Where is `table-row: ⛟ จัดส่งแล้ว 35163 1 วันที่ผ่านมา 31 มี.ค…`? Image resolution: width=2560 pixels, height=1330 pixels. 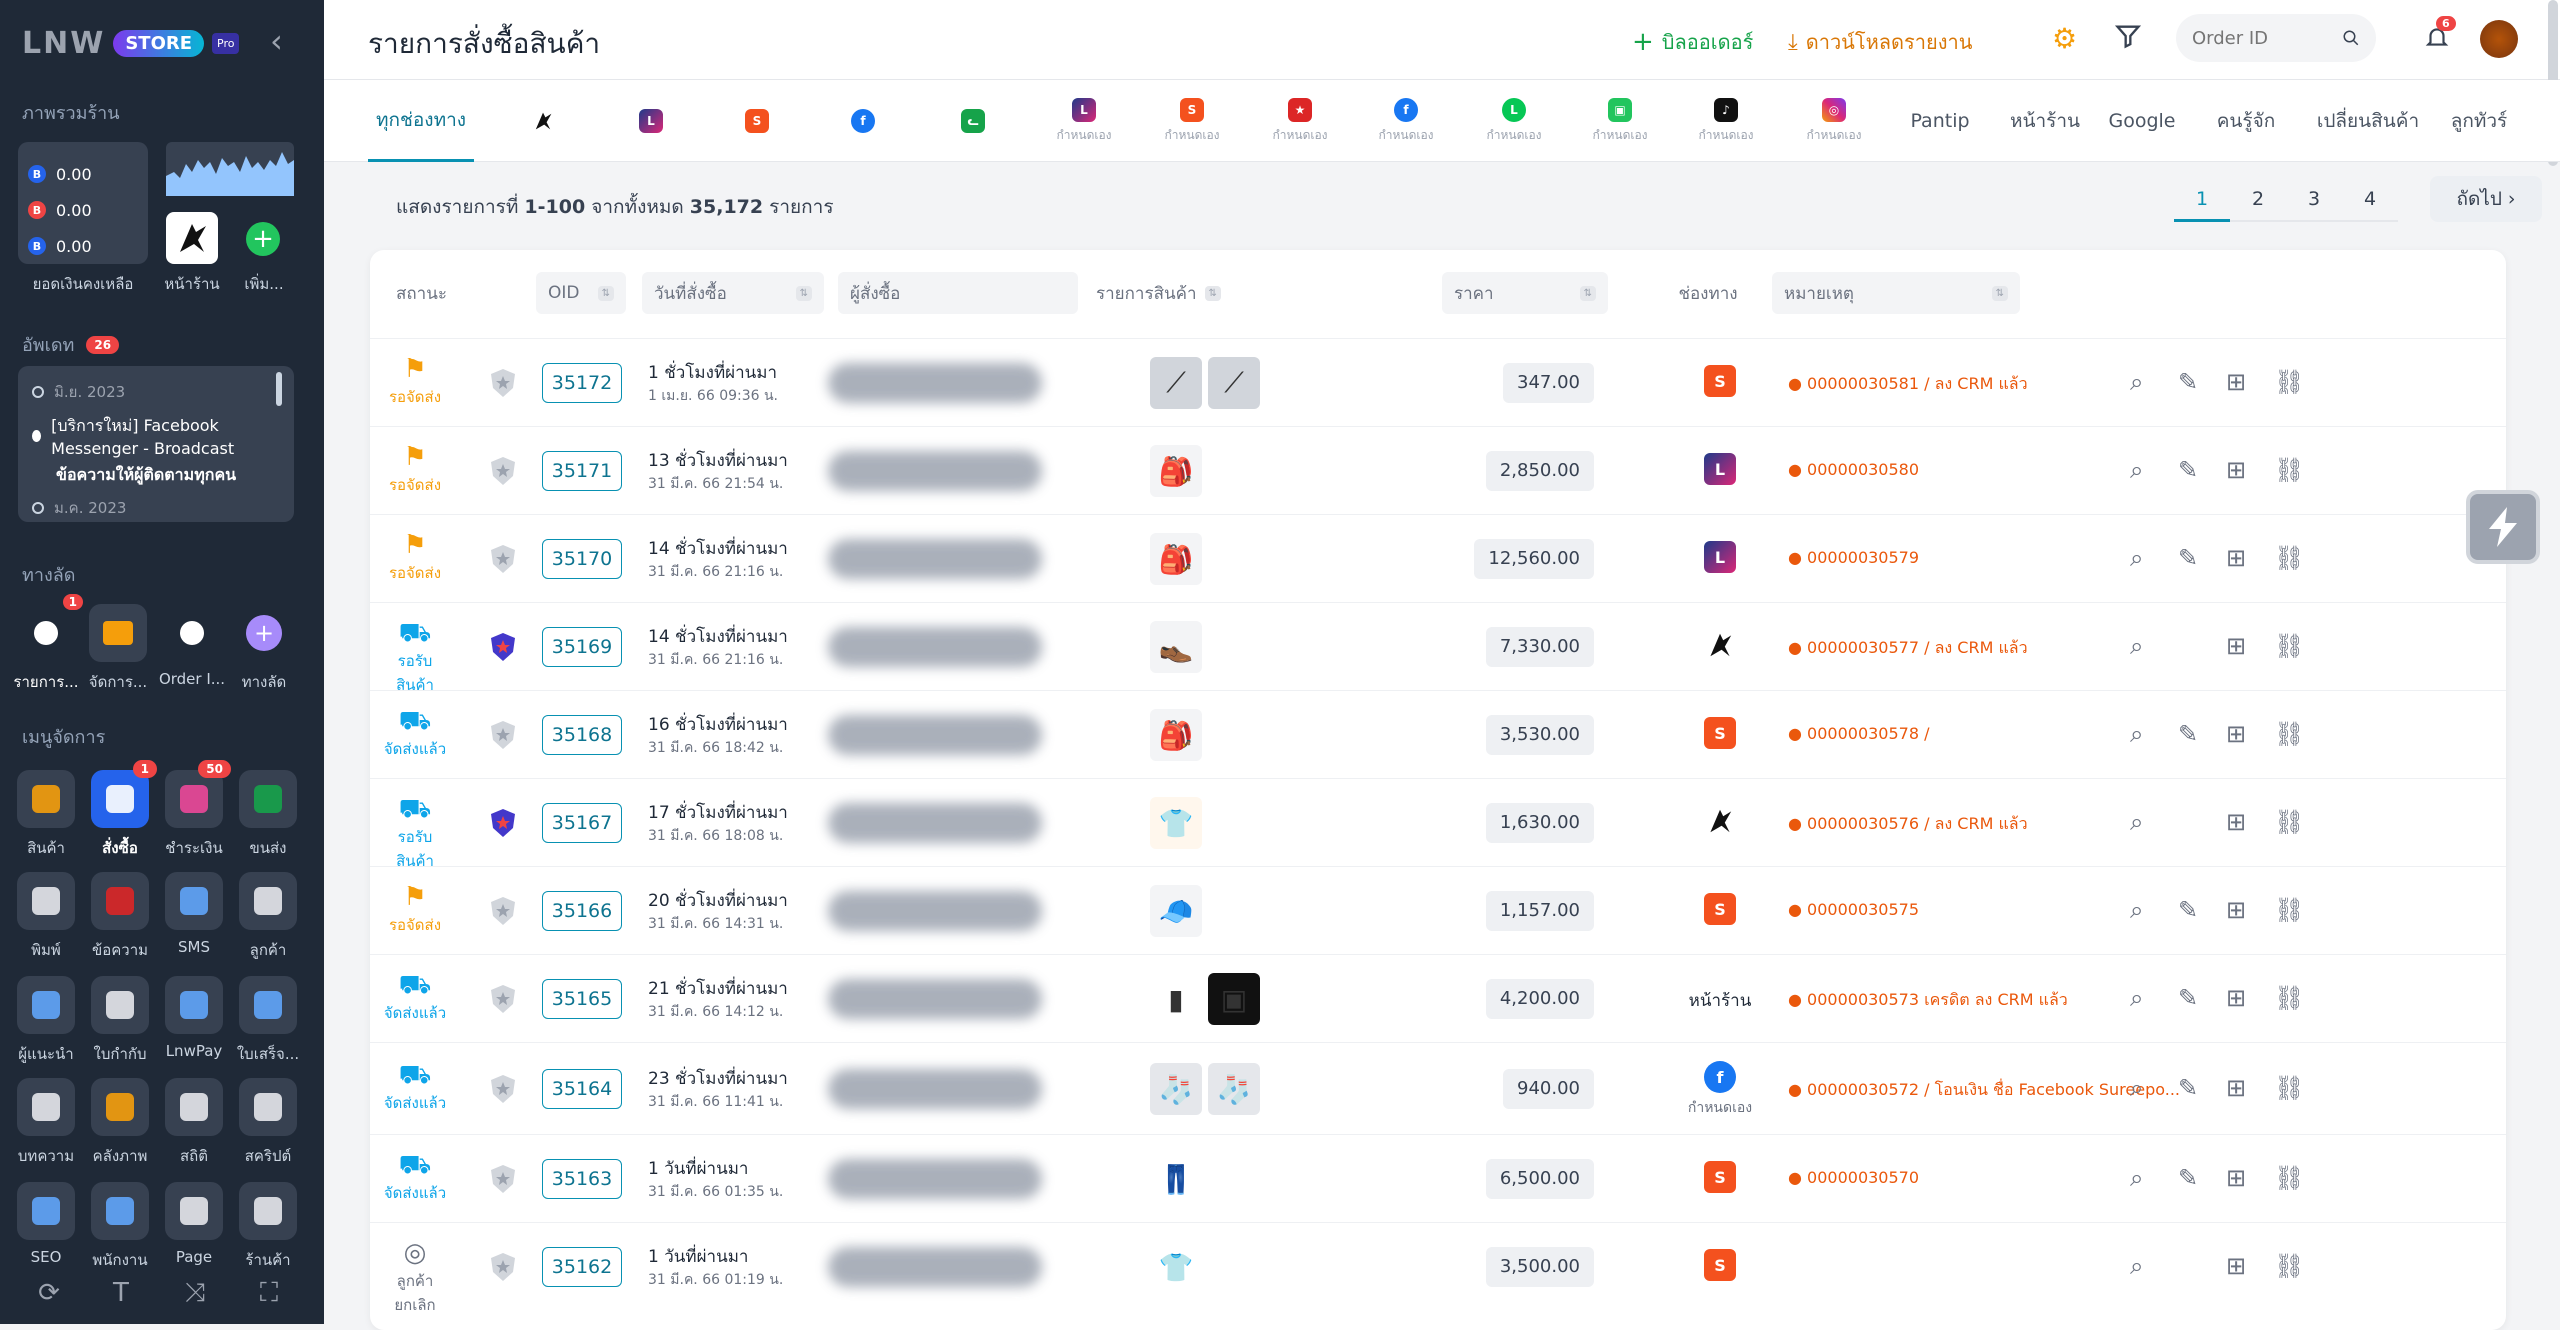 table-row: ⛟ จัดส่งแล้ว 35163 1 วันที่ผ่านมา 31 มี.ค… is located at coordinates (1438, 1178).